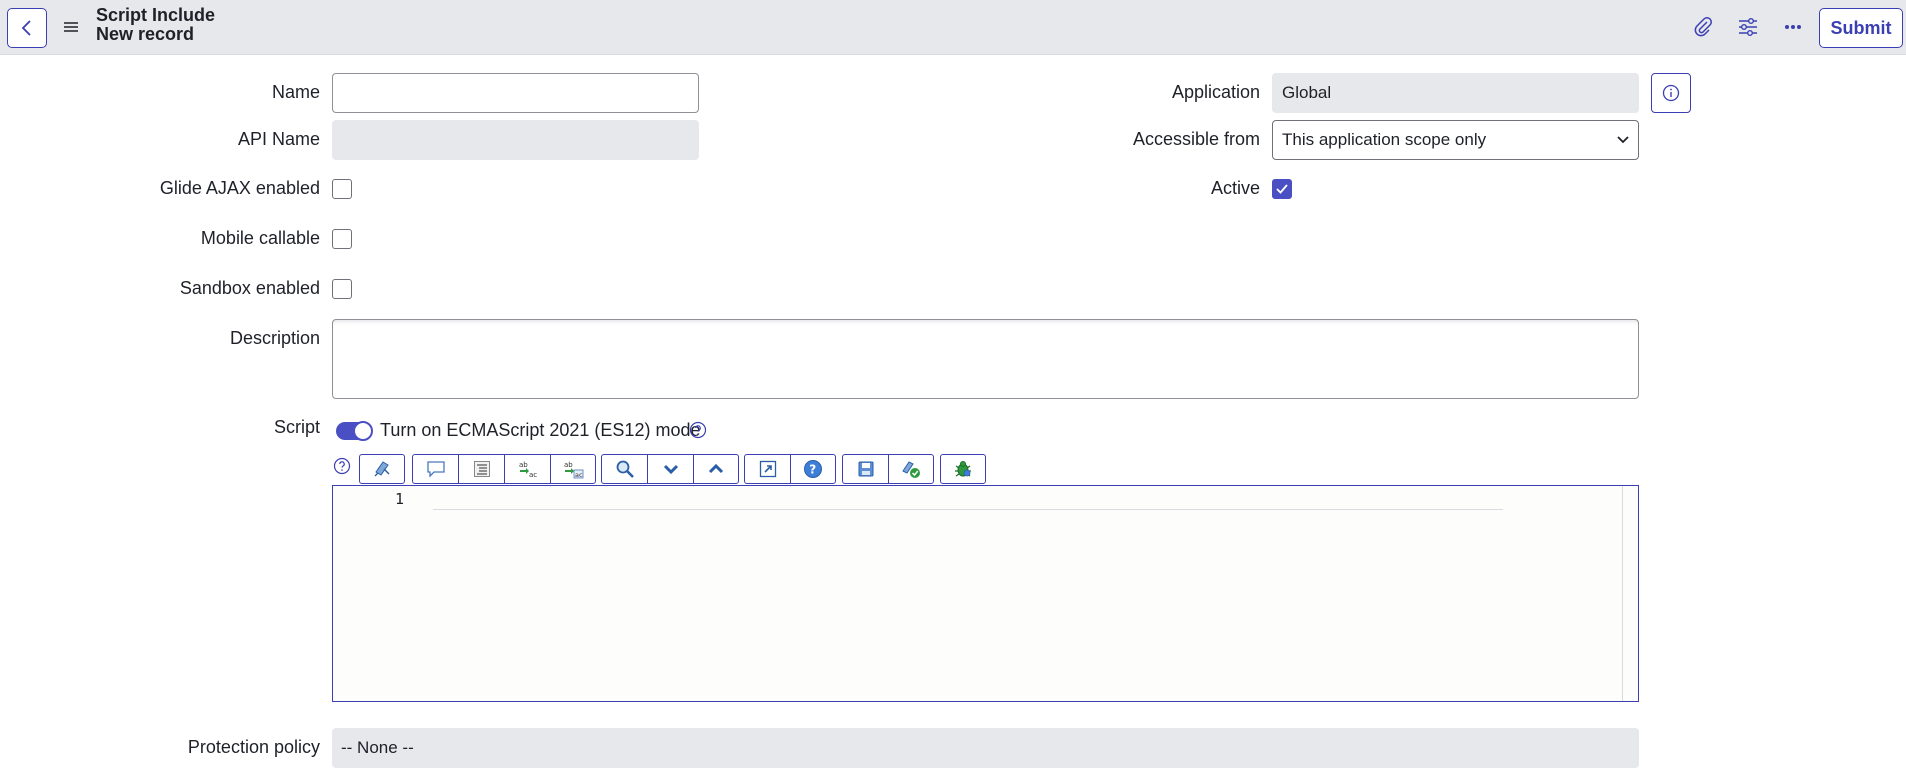  I want to click on chevron-left-icon, so click(26, 28).